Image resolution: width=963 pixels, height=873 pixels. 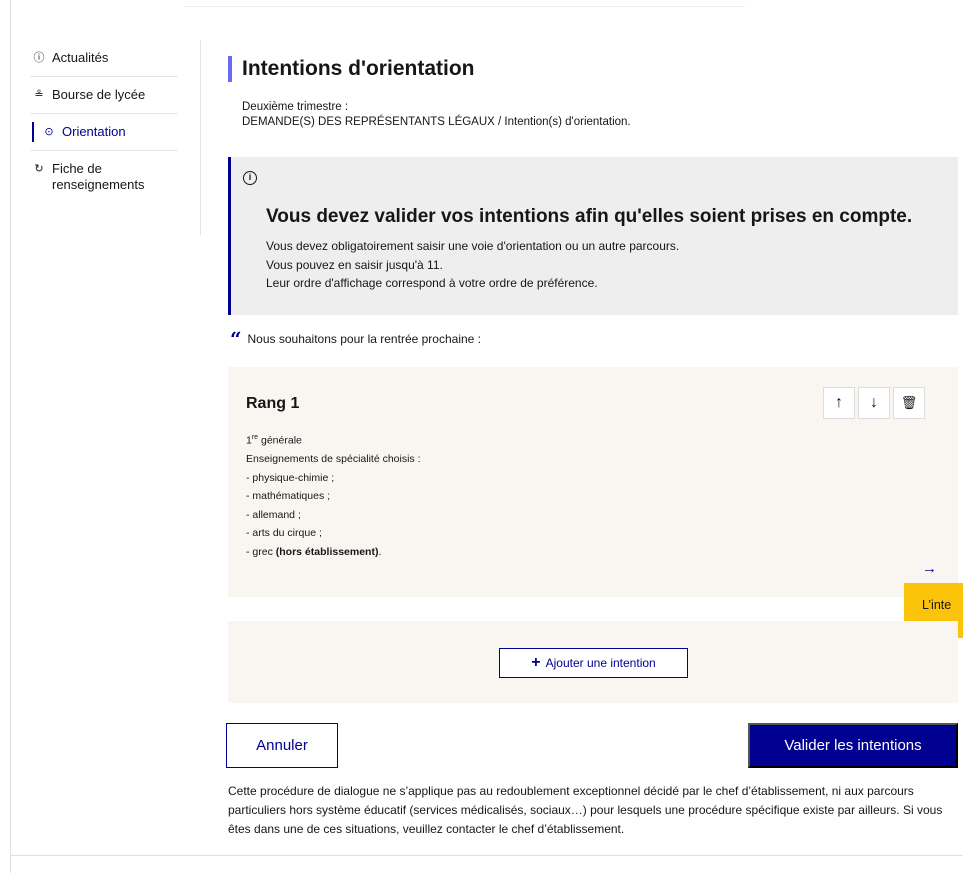 I want to click on subtitle-period: Deuxième trimestre :, so click(x=295, y=107).